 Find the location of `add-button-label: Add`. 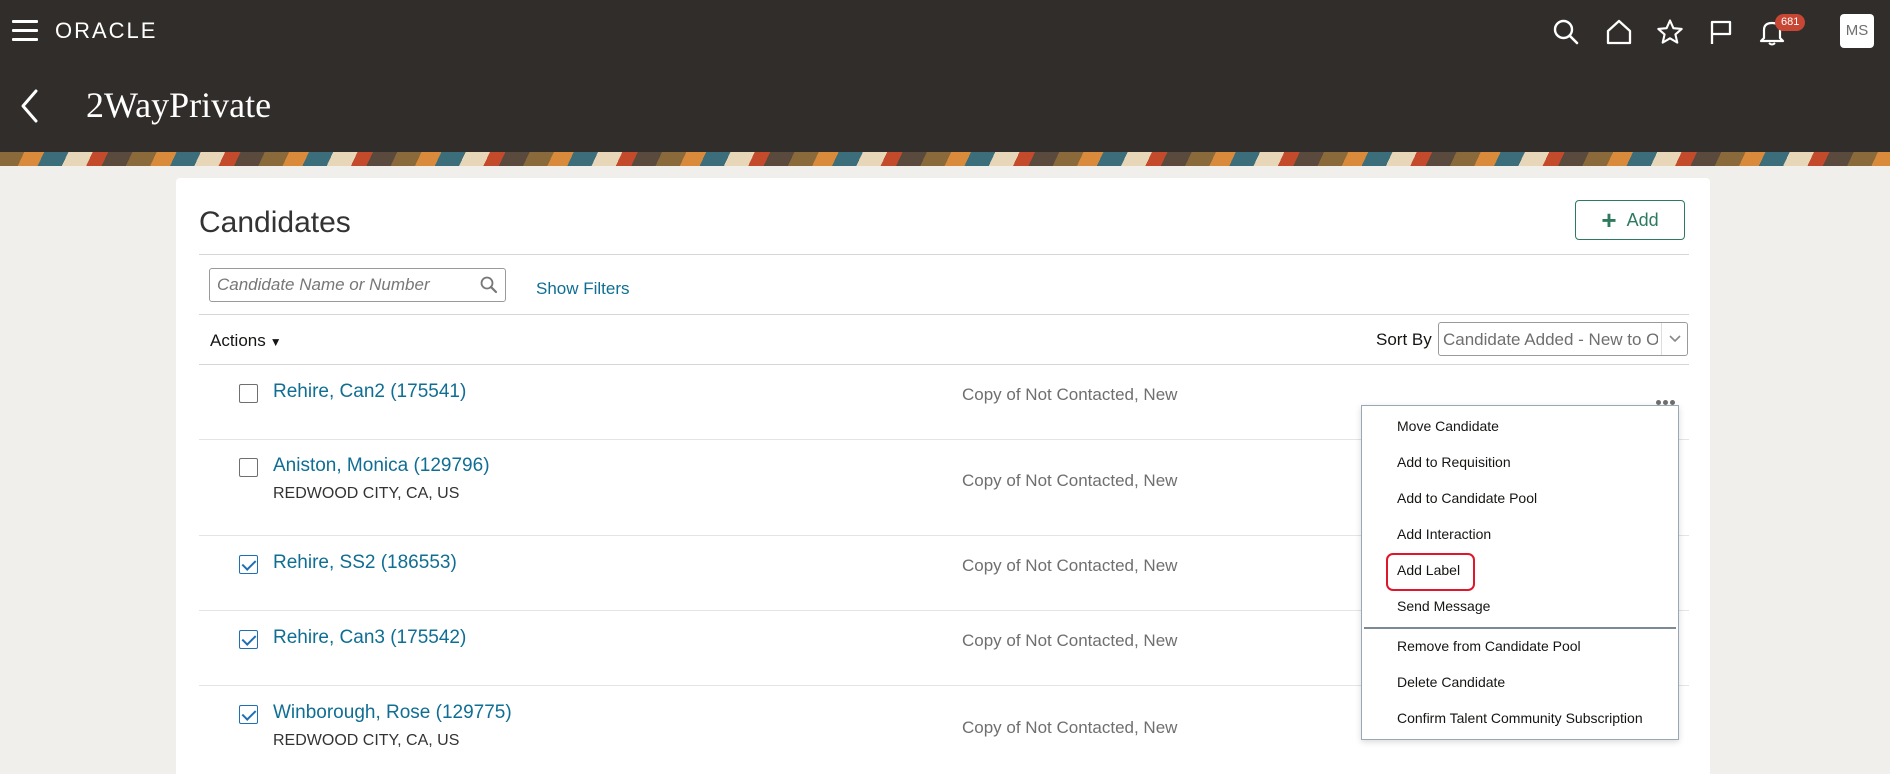

add-button-label: Add is located at coordinates (1642, 219).